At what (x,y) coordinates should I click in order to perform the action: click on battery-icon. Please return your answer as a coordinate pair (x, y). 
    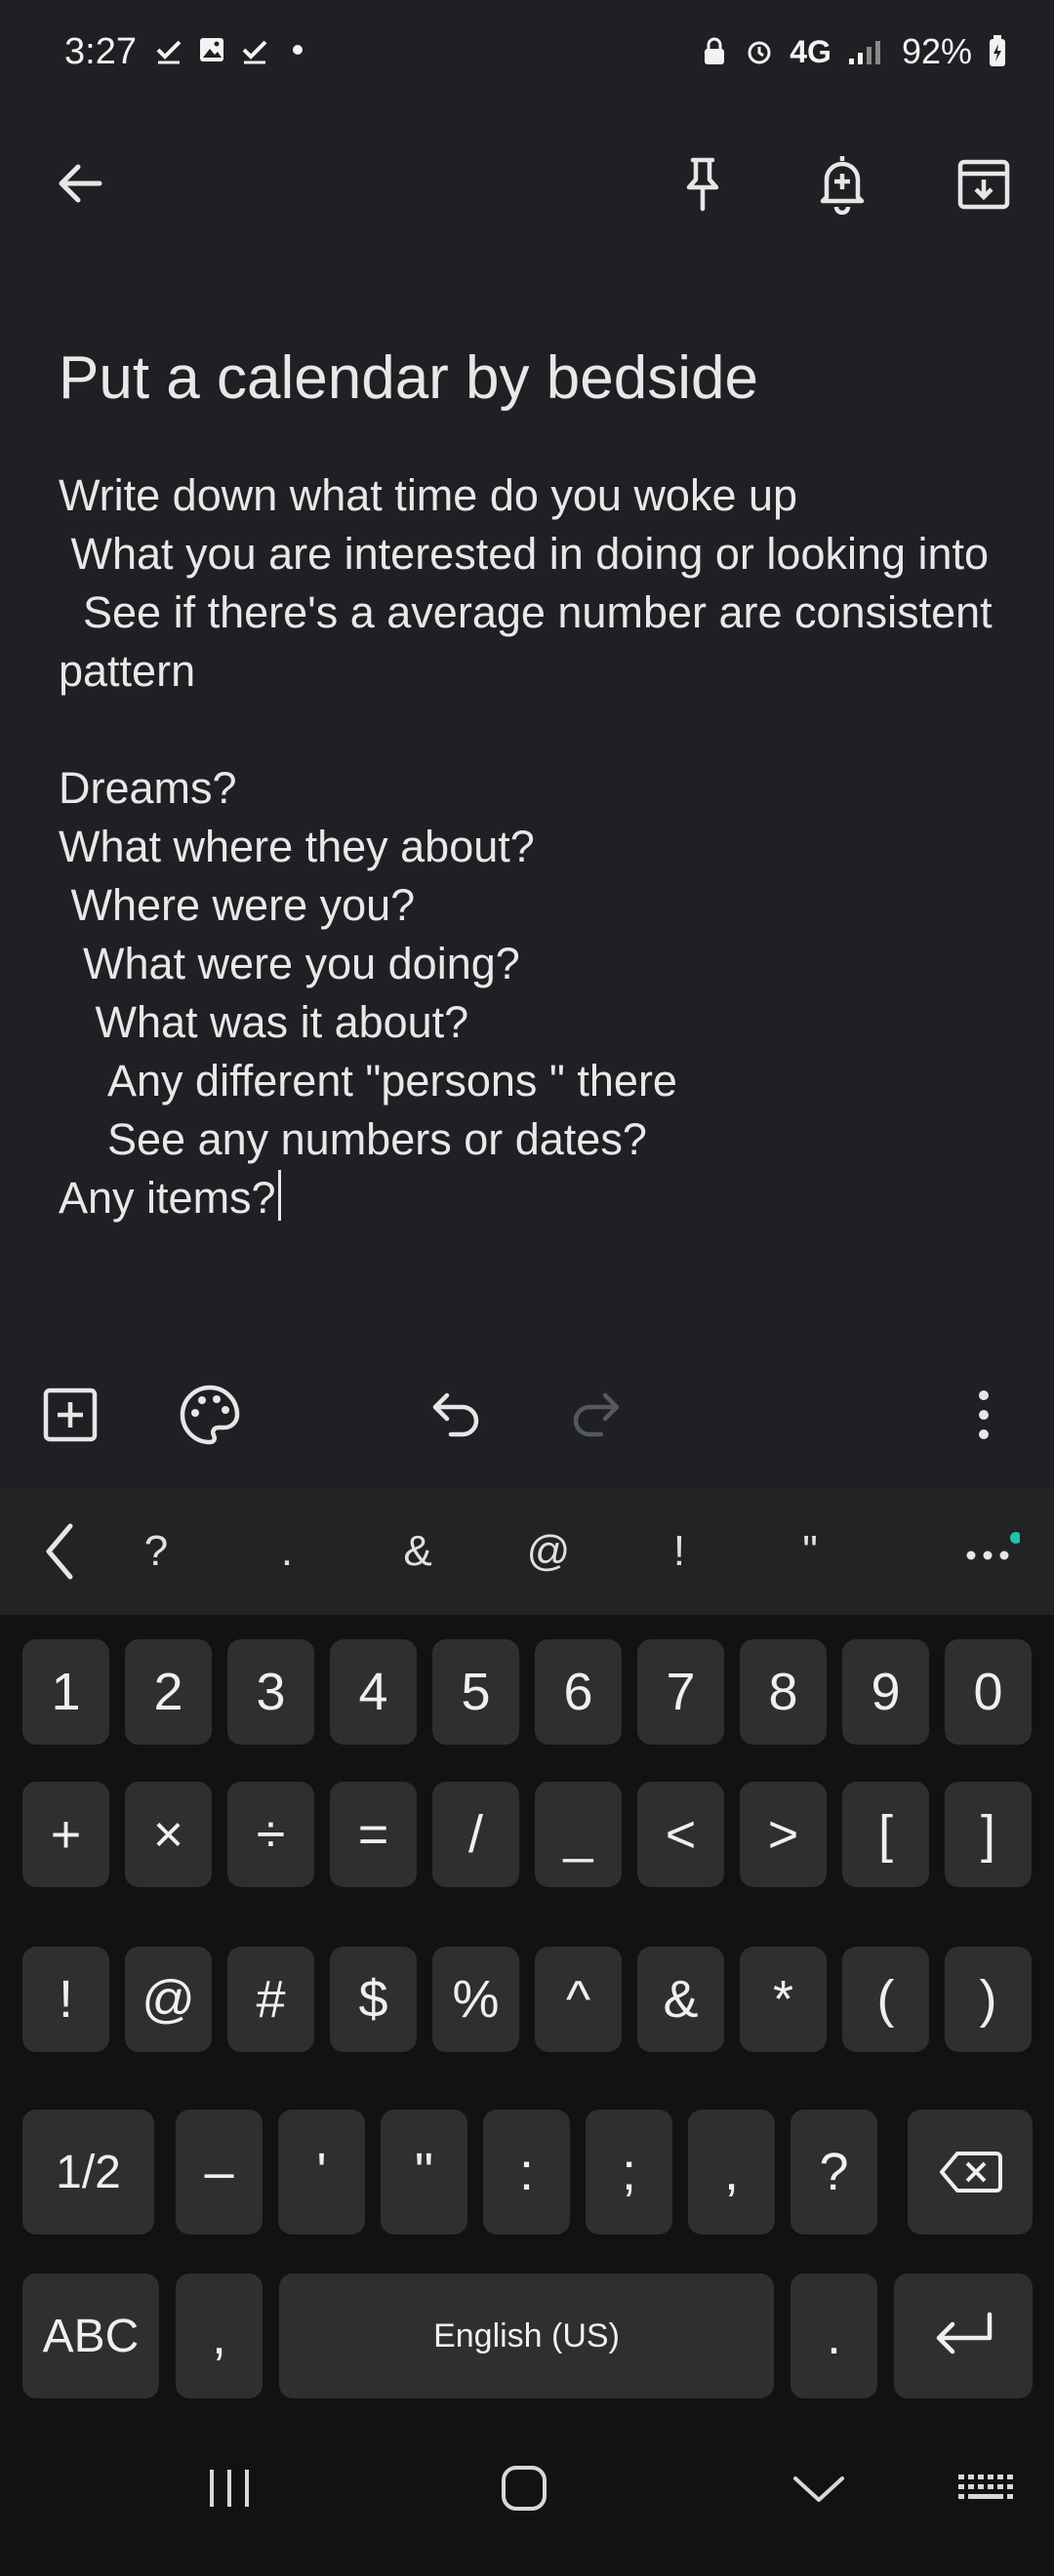
    Looking at the image, I should click on (998, 50).